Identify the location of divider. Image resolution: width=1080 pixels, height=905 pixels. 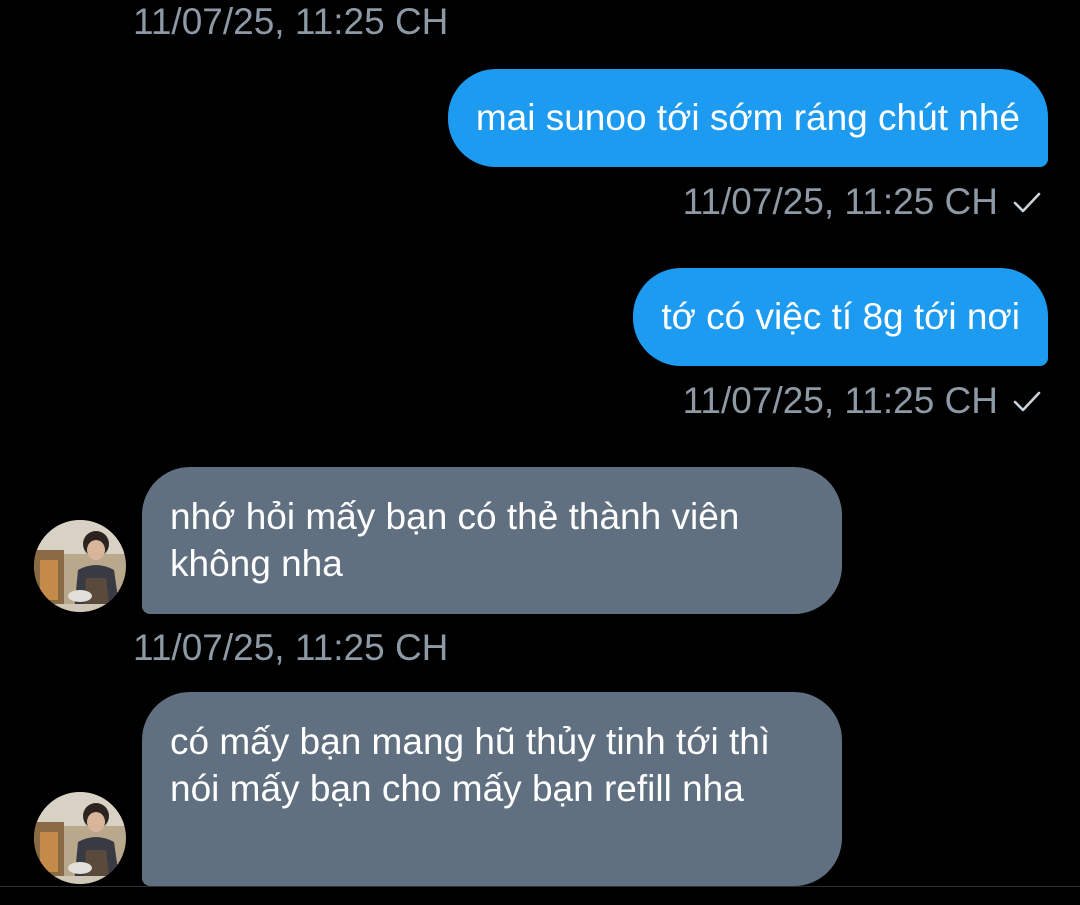
(540, 886).